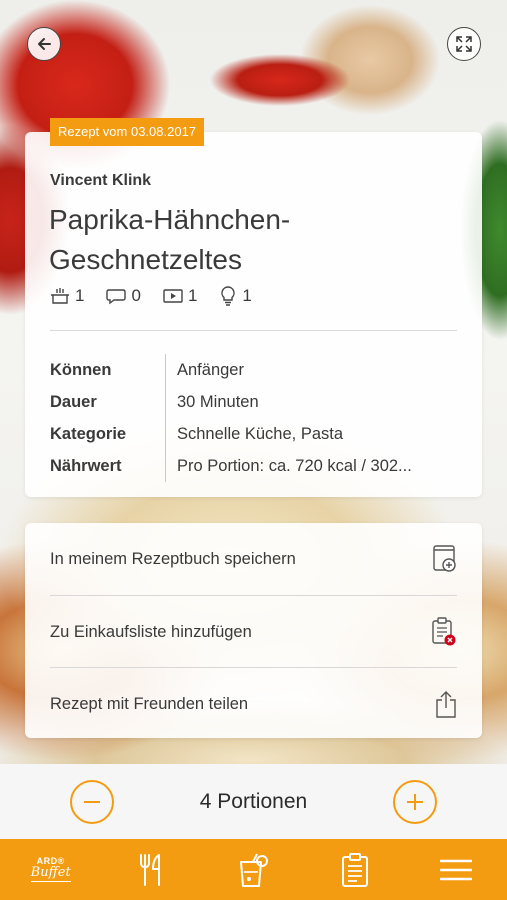 Image resolution: width=507 pixels, height=900 pixels. I want to click on portion-count: 4 Portionen, so click(253, 801).